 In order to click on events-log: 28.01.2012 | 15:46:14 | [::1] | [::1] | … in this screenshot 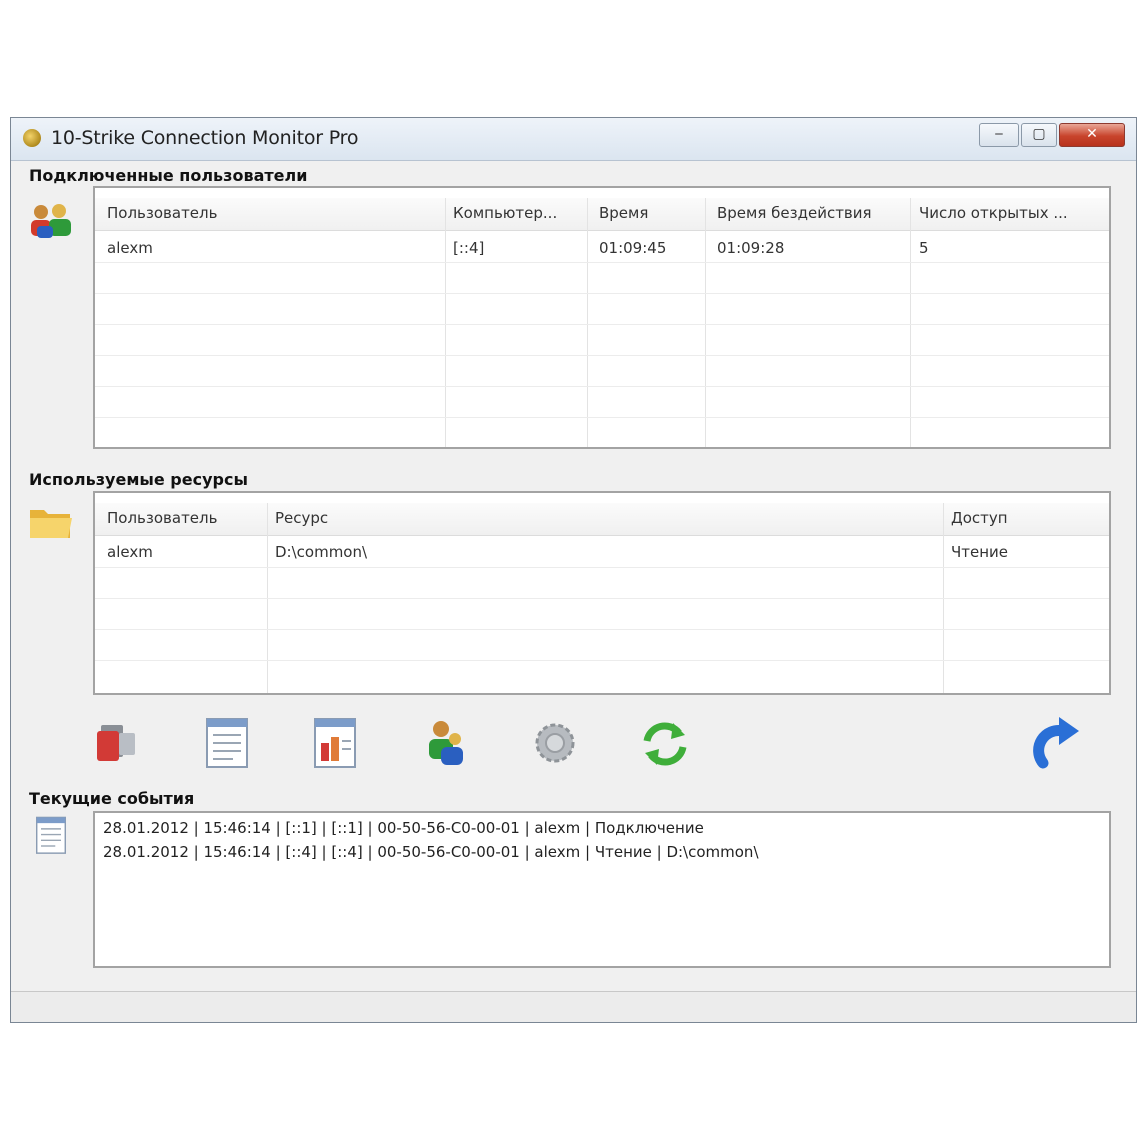, I will do `click(602, 889)`.